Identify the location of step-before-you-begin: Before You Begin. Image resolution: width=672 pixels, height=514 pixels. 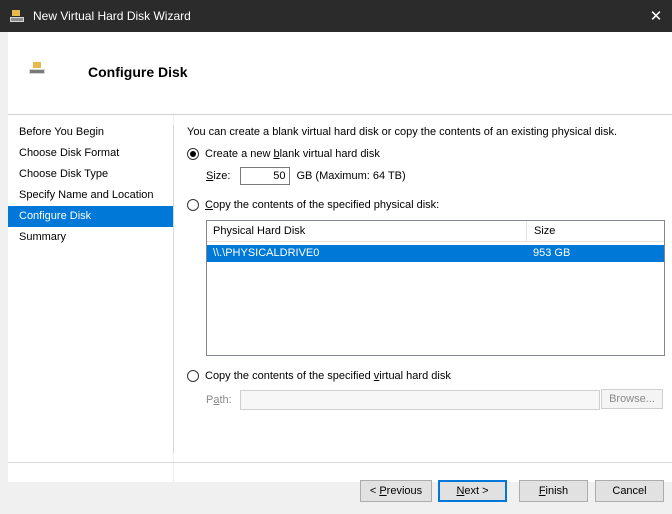
(90, 132).